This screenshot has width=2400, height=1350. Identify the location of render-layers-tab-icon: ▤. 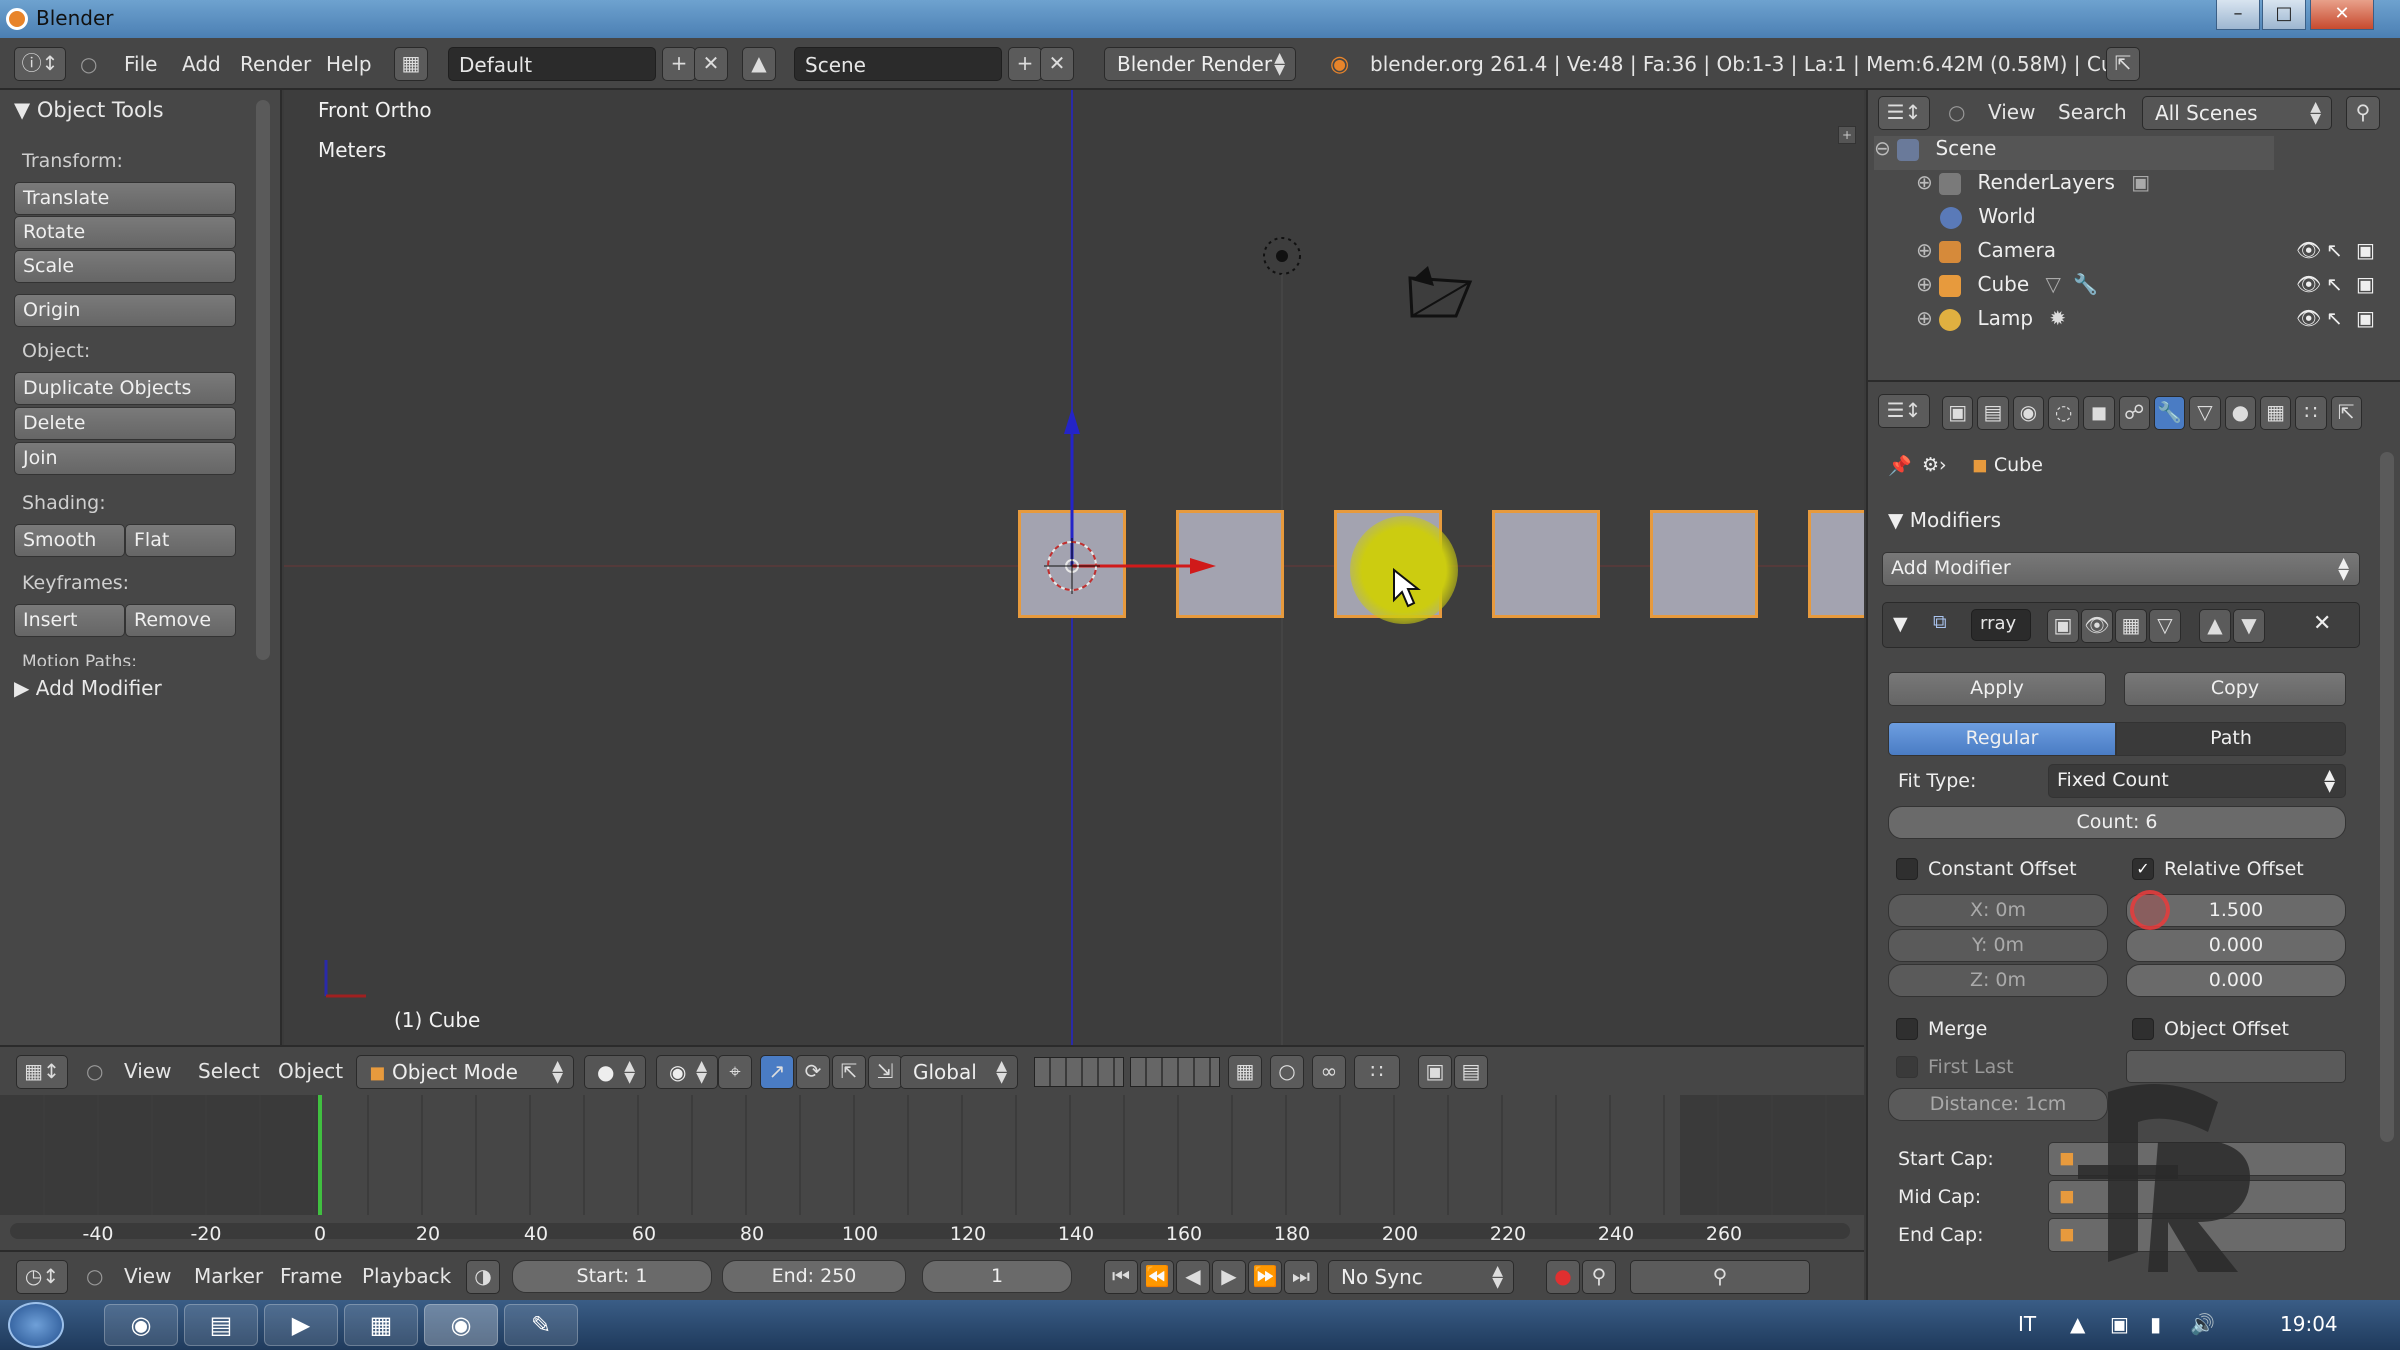
(1993, 413).